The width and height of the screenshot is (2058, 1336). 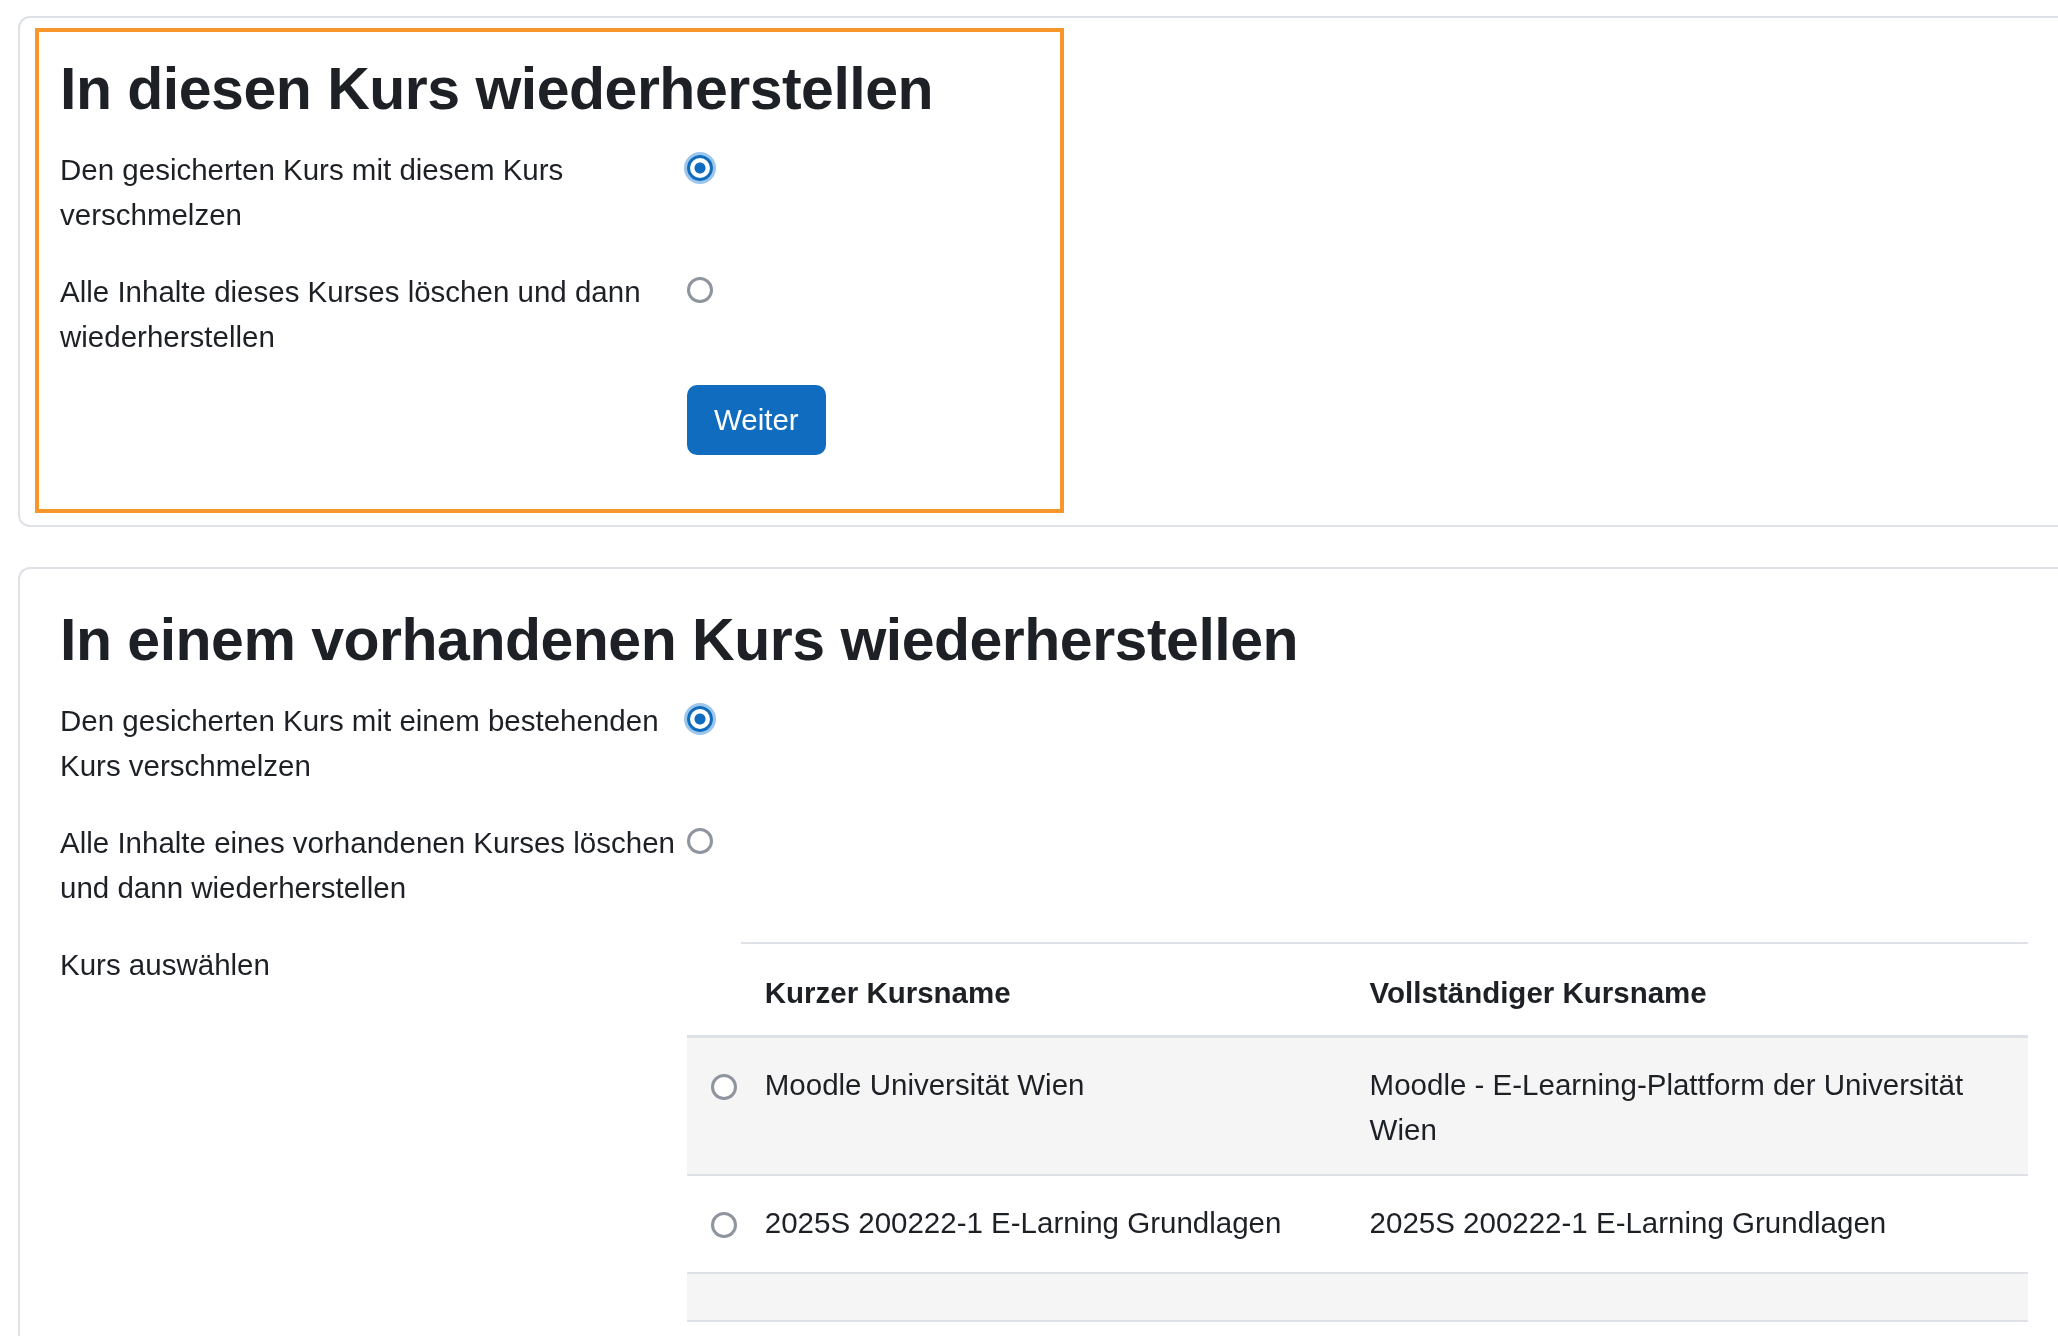 What do you see at coordinates (165, 964) in the screenshot?
I see `field-label: Kurs auswählen` at bounding box center [165, 964].